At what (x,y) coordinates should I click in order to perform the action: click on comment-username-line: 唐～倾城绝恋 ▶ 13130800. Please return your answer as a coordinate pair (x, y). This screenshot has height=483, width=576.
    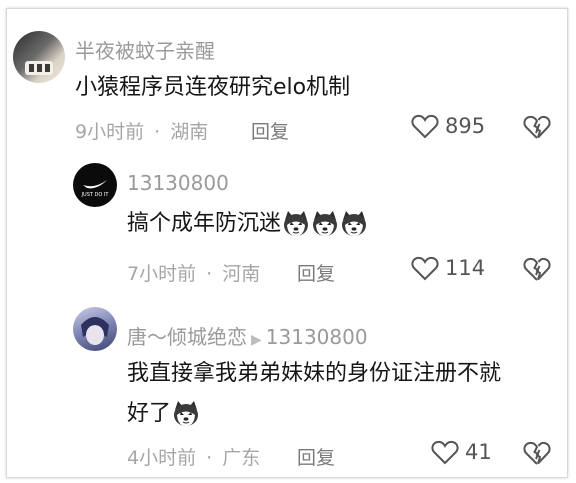
    Looking at the image, I should click on (247, 335).